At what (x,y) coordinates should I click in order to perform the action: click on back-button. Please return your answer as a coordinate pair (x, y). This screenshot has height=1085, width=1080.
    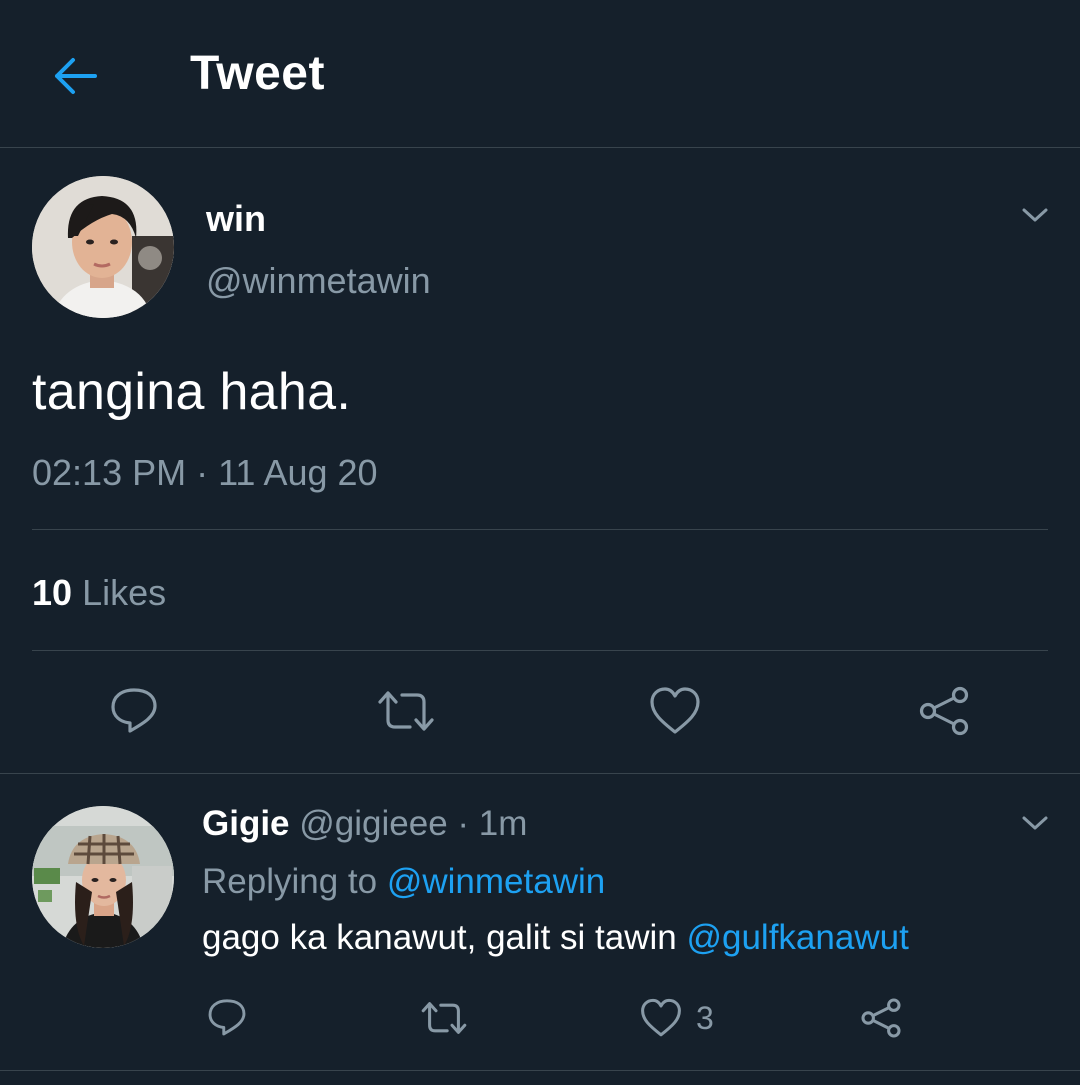
    Looking at the image, I should click on (74, 76).